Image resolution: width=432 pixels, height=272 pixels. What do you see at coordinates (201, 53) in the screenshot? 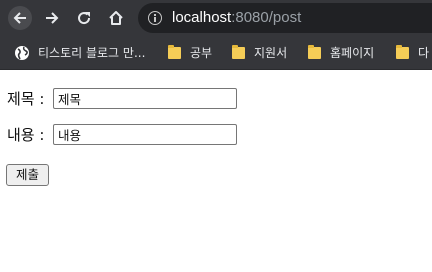
I see `bookmark-label: 공부` at bounding box center [201, 53].